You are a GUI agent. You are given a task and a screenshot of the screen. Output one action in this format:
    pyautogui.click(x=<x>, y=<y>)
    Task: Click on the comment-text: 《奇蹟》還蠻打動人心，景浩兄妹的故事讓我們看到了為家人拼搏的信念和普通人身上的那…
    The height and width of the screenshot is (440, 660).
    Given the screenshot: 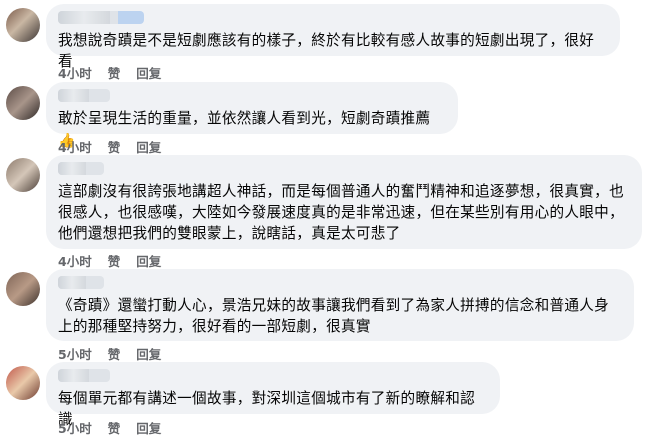 What is the action you would take?
    pyautogui.click(x=334, y=316)
    